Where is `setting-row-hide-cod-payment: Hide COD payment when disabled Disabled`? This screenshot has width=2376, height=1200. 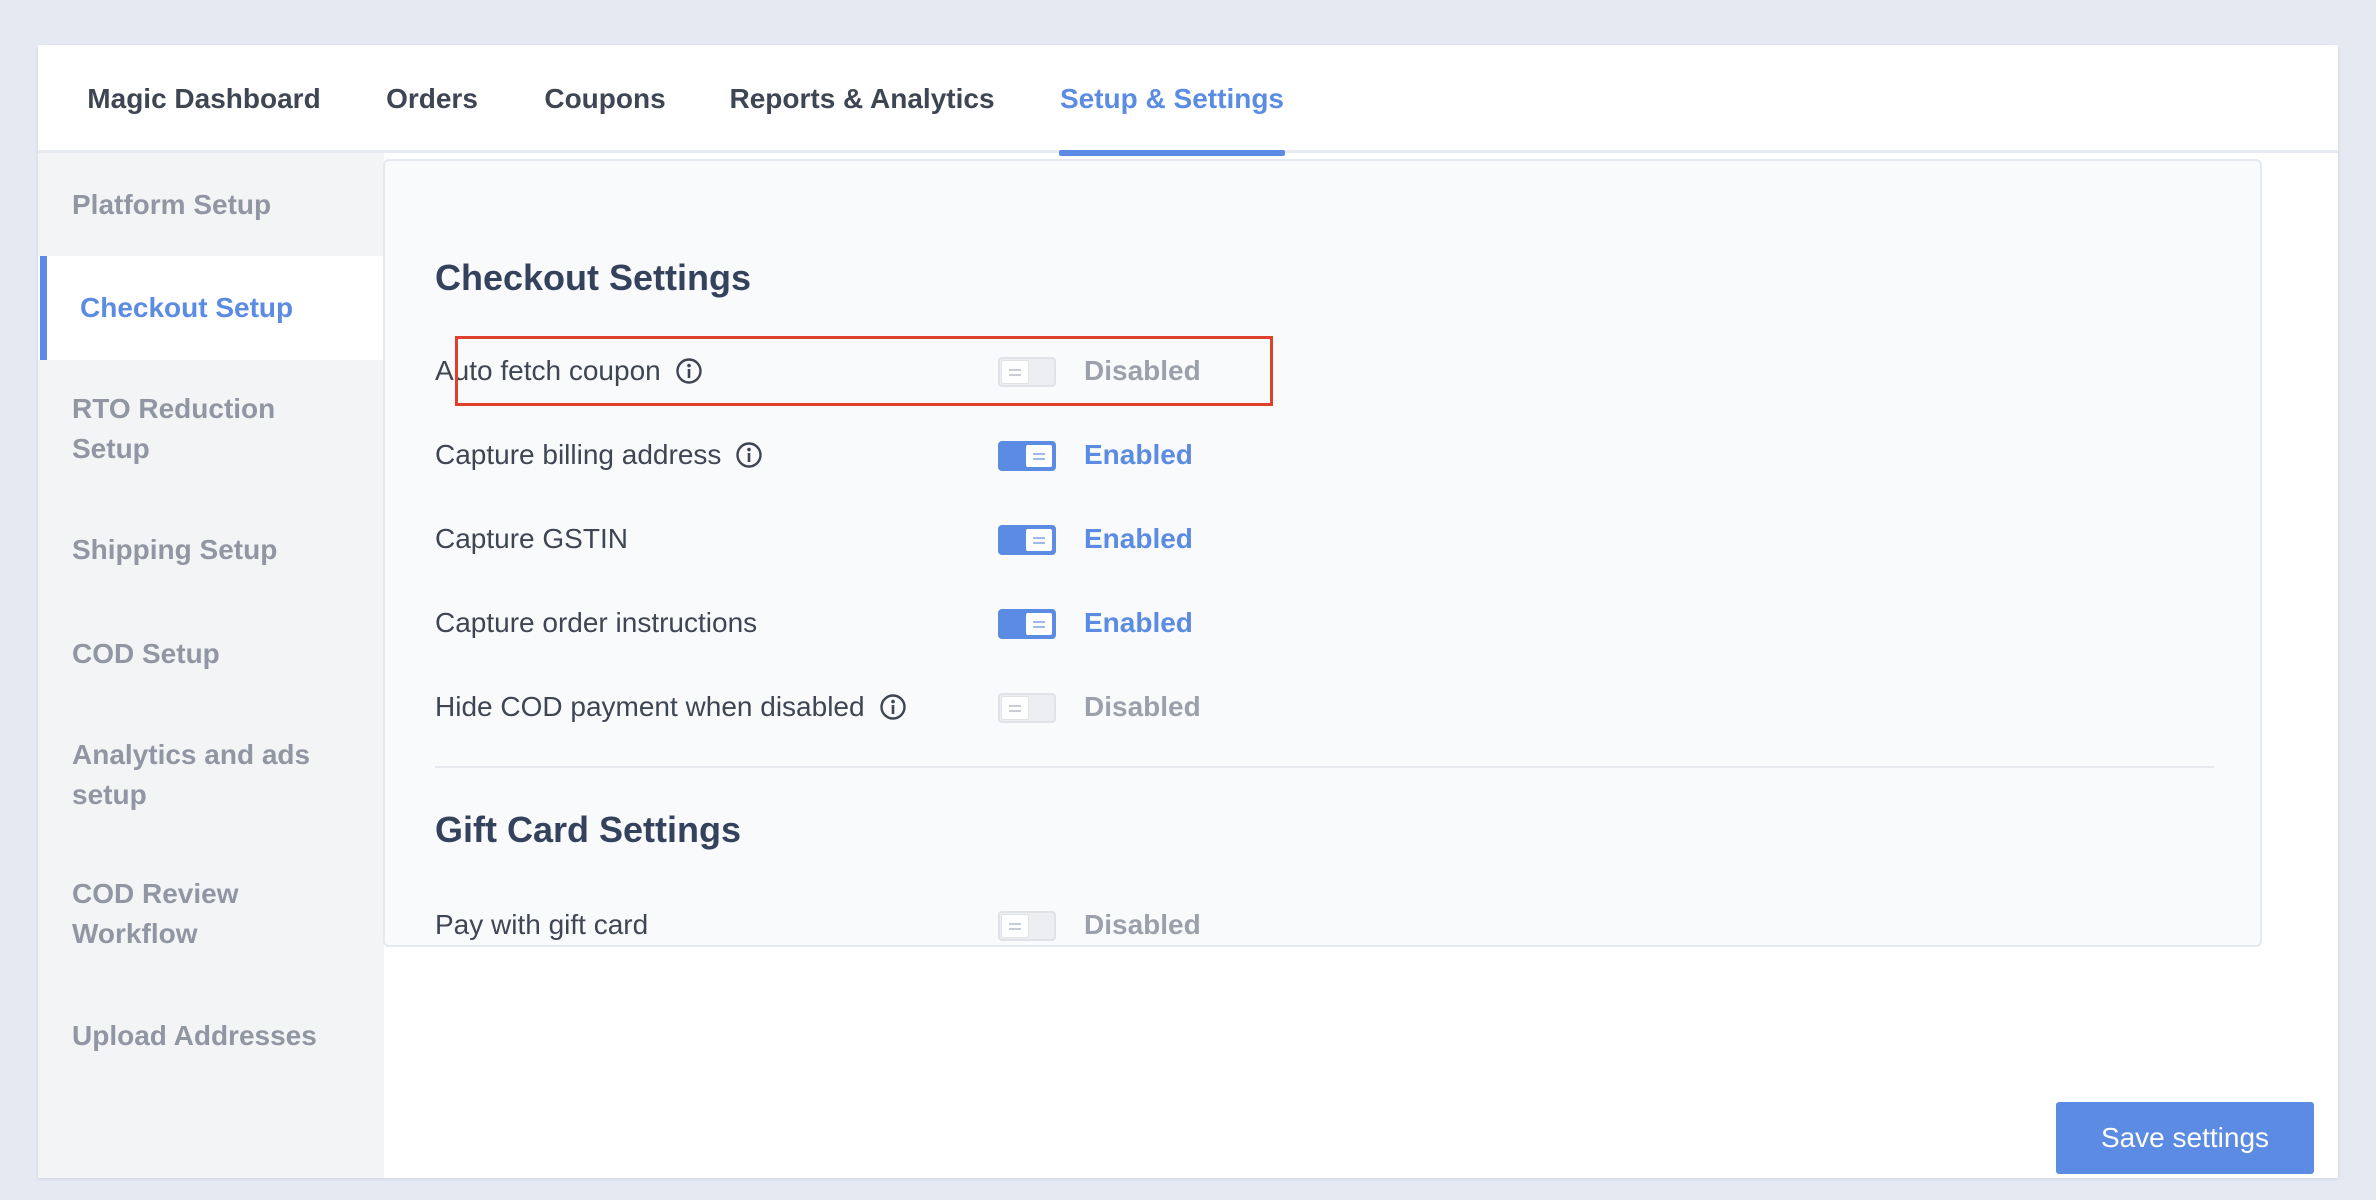 setting-row-hide-cod-payment: Hide COD payment when disabled Disabled is located at coordinates (885, 707).